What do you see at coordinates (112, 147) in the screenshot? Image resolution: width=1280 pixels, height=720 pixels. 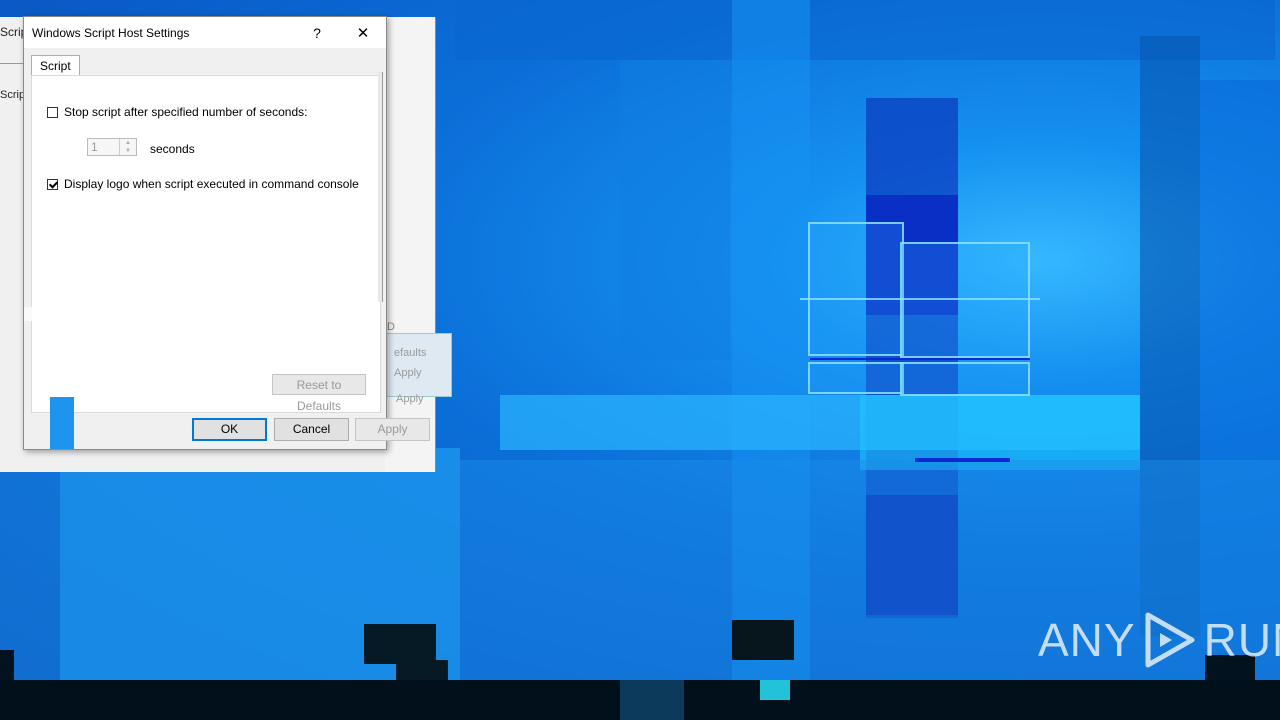 I see `timeout-spinner: 1 ▲ ▼` at bounding box center [112, 147].